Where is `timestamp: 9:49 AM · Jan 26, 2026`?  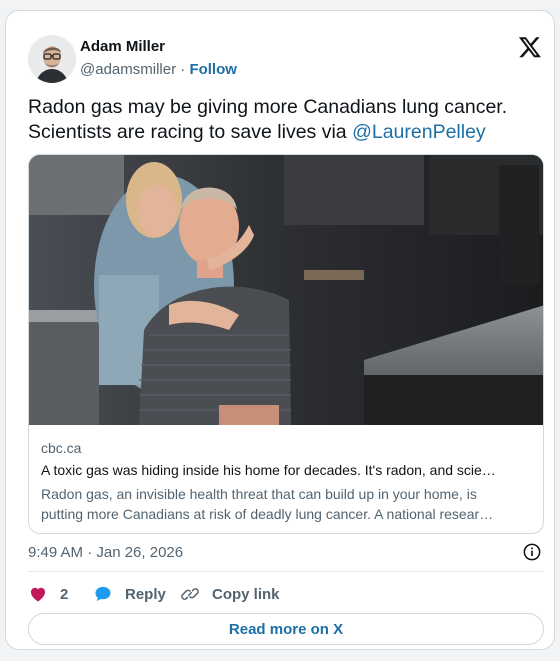
timestamp: 9:49 AM · Jan 26, 2026 is located at coordinates (105, 552).